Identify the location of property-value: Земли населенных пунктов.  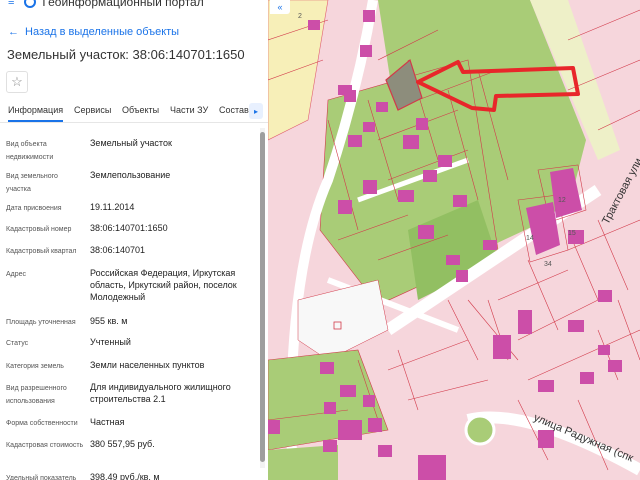
(147, 365).